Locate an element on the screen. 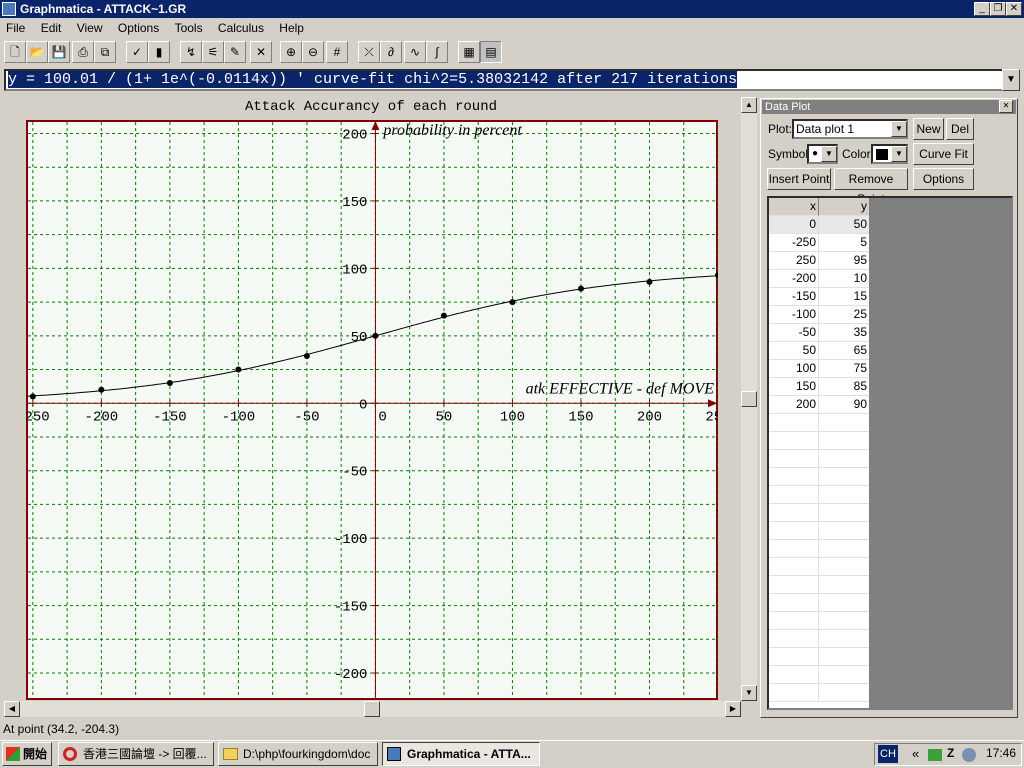 The width and height of the screenshot is (1024, 768). overlay-icon: ⚟ is located at coordinates (213, 52).